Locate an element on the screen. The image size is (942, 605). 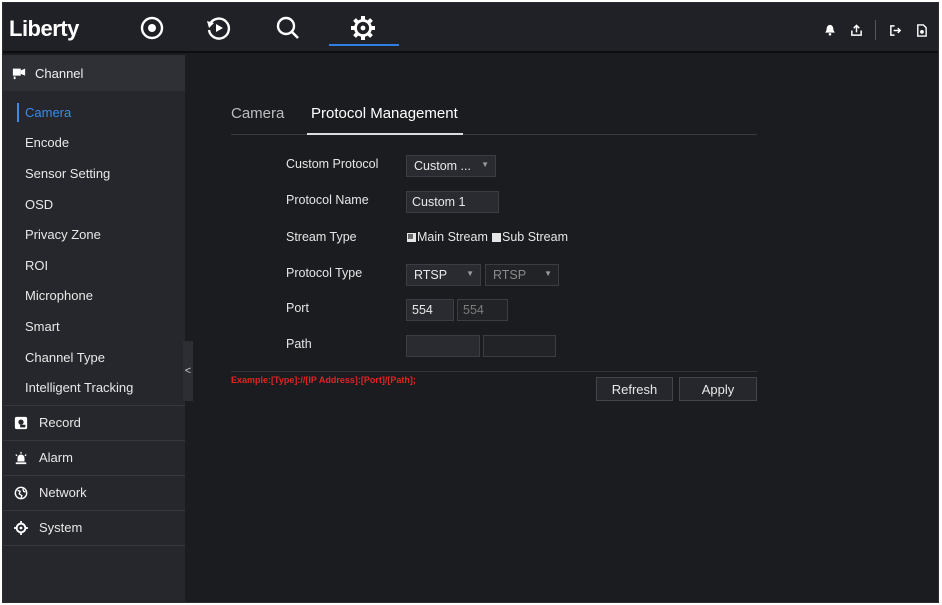
settings-icon is located at coordinates (363, 28).